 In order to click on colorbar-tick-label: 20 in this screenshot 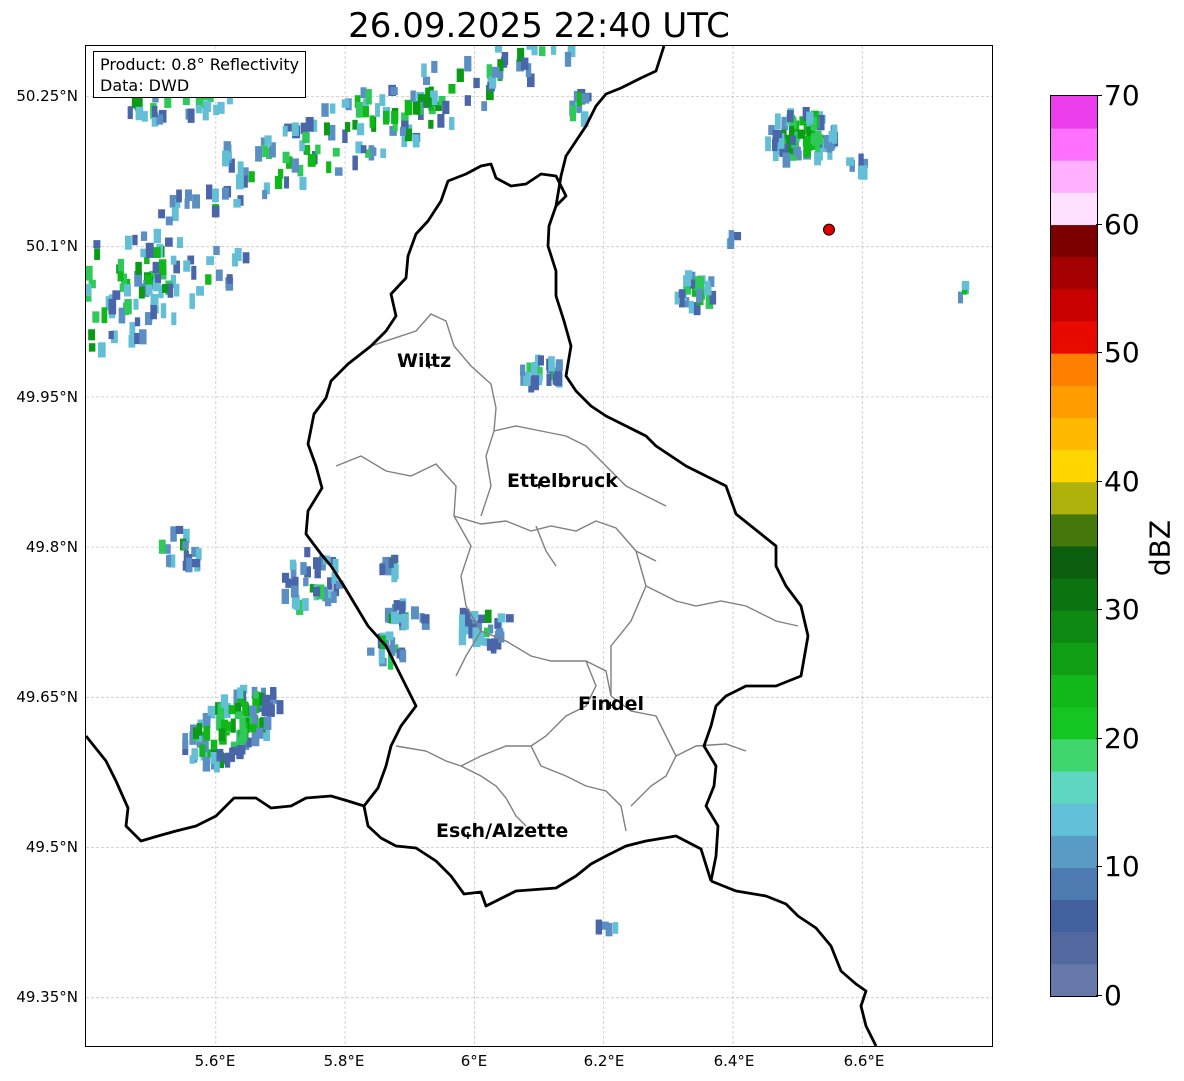, I will do `click(1122, 738)`.